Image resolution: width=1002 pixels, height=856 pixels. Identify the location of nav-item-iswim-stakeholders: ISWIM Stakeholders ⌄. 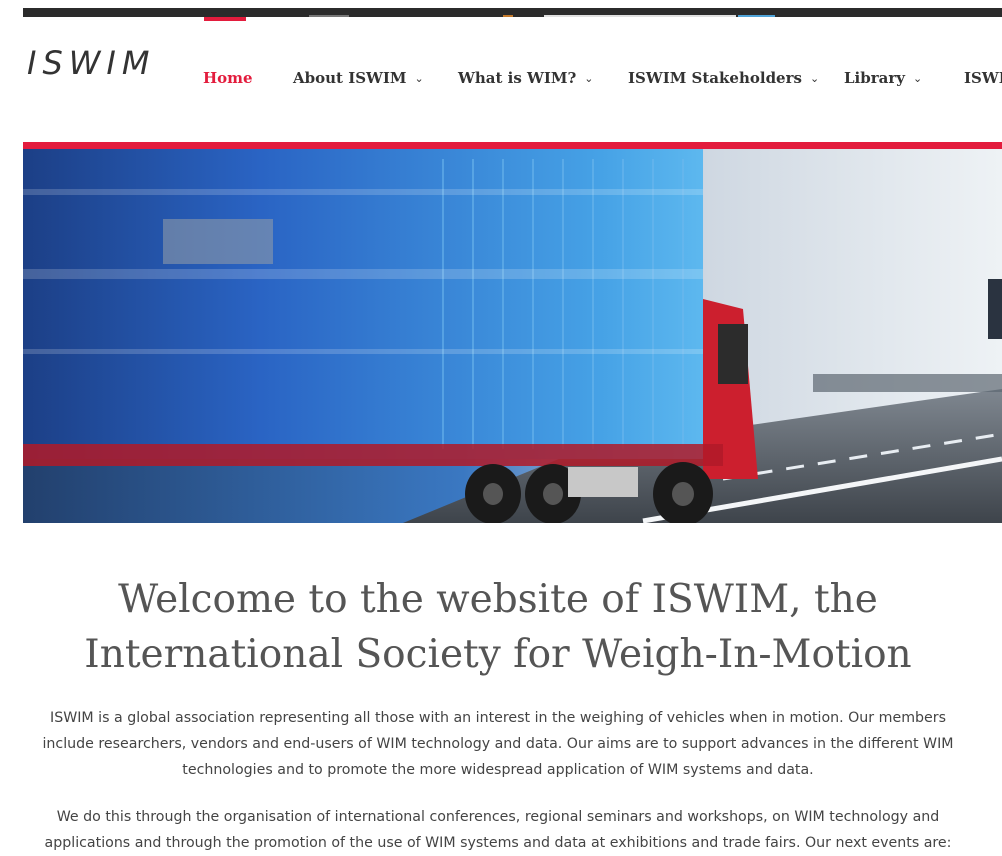
(723, 78).